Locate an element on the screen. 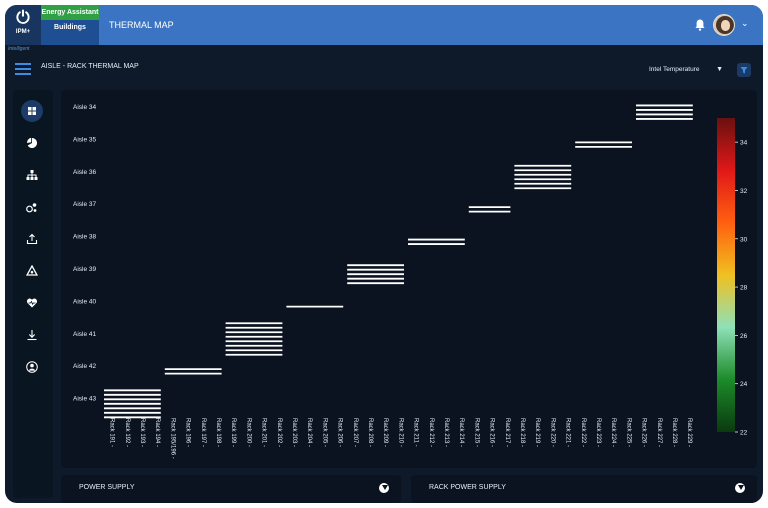 The image size is (768, 508). x-tick-label: Rack 215 - is located at coordinates (476, 432).